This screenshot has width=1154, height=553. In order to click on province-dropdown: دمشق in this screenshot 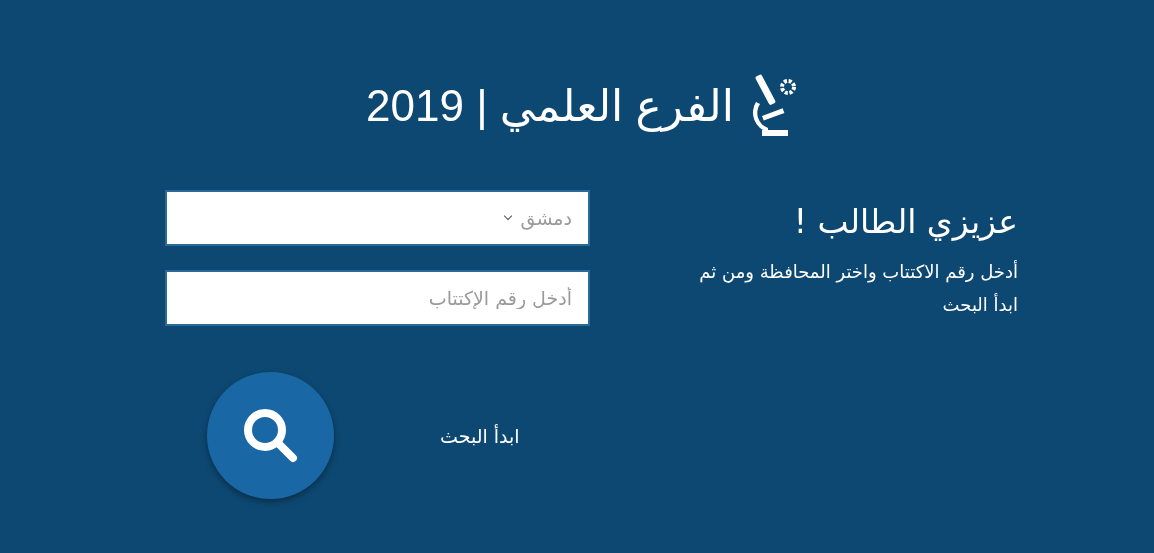, I will do `click(377, 218)`.